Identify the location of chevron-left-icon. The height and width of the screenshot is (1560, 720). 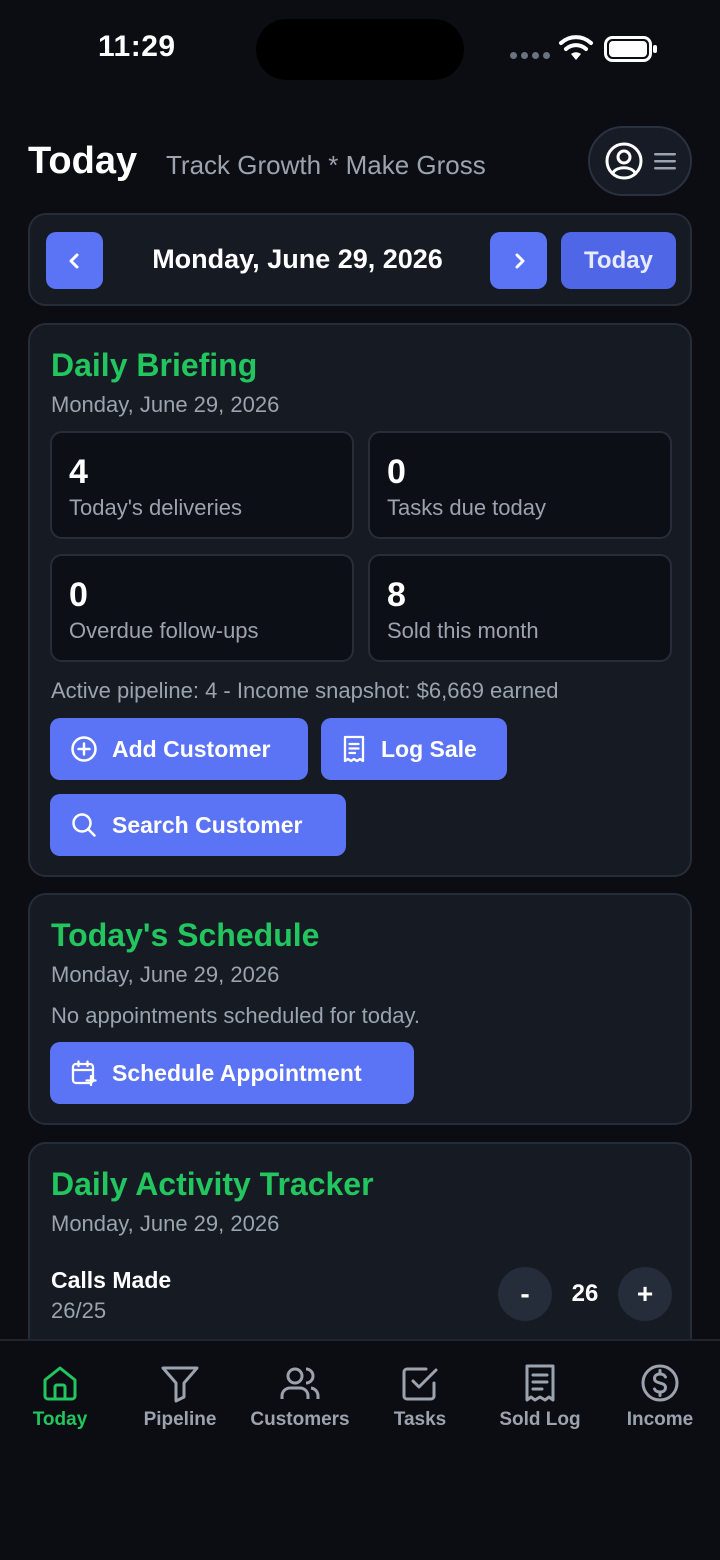
(73, 260).